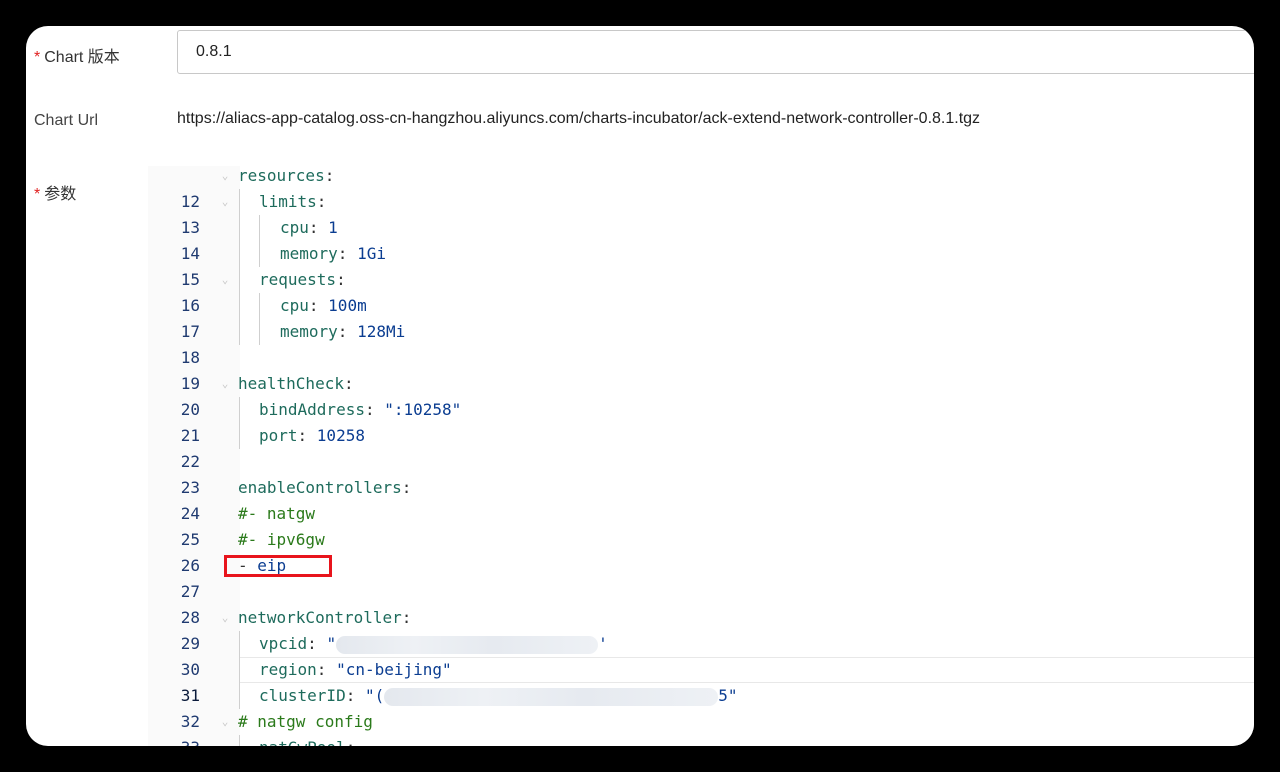  What do you see at coordinates (190, 617) in the screenshot?
I see `code-line: 28` at bounding box center [190, 617].